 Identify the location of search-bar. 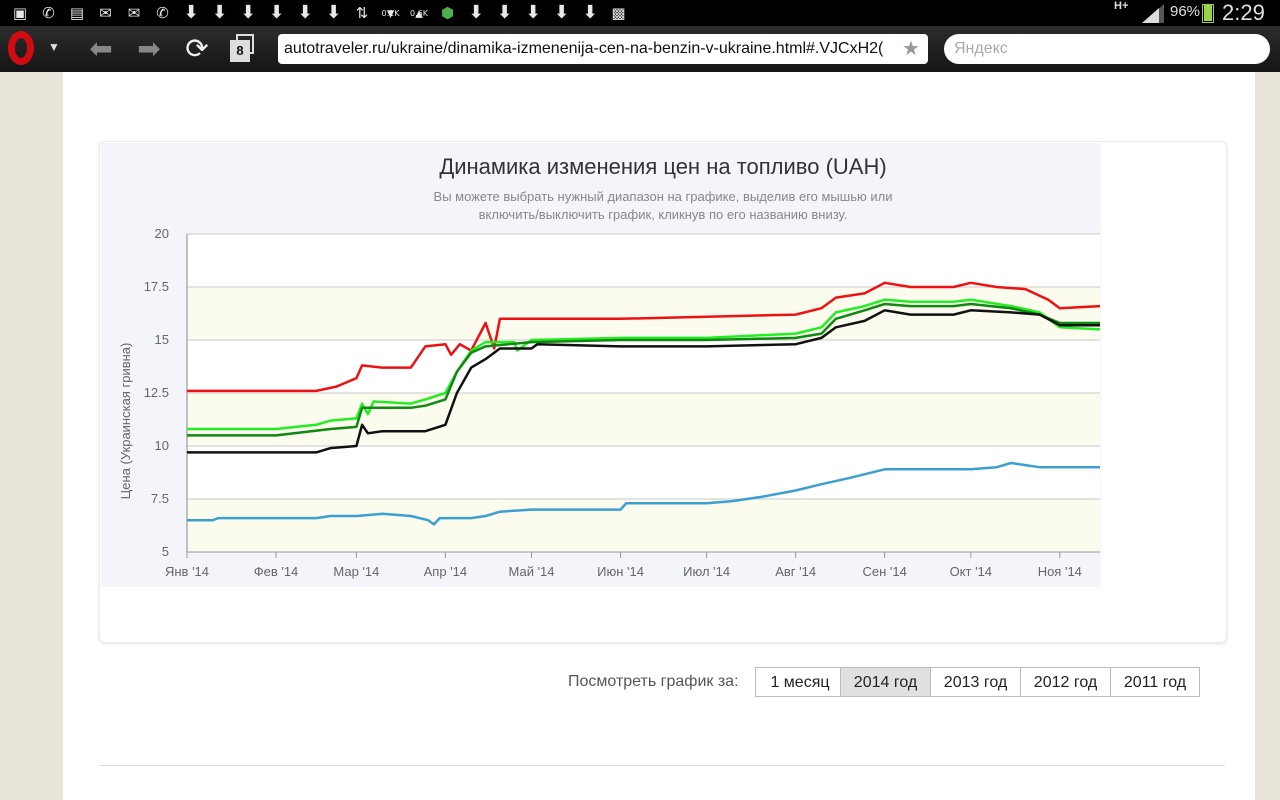
(1107, 49).